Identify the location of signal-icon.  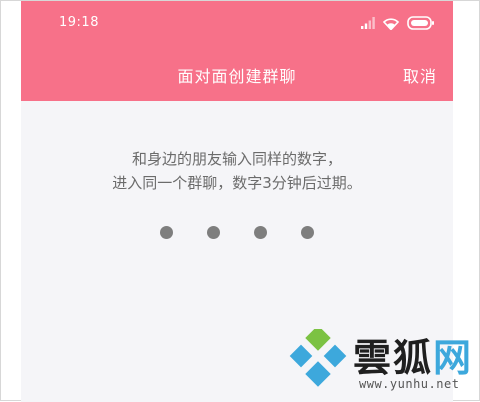
(368, 23).